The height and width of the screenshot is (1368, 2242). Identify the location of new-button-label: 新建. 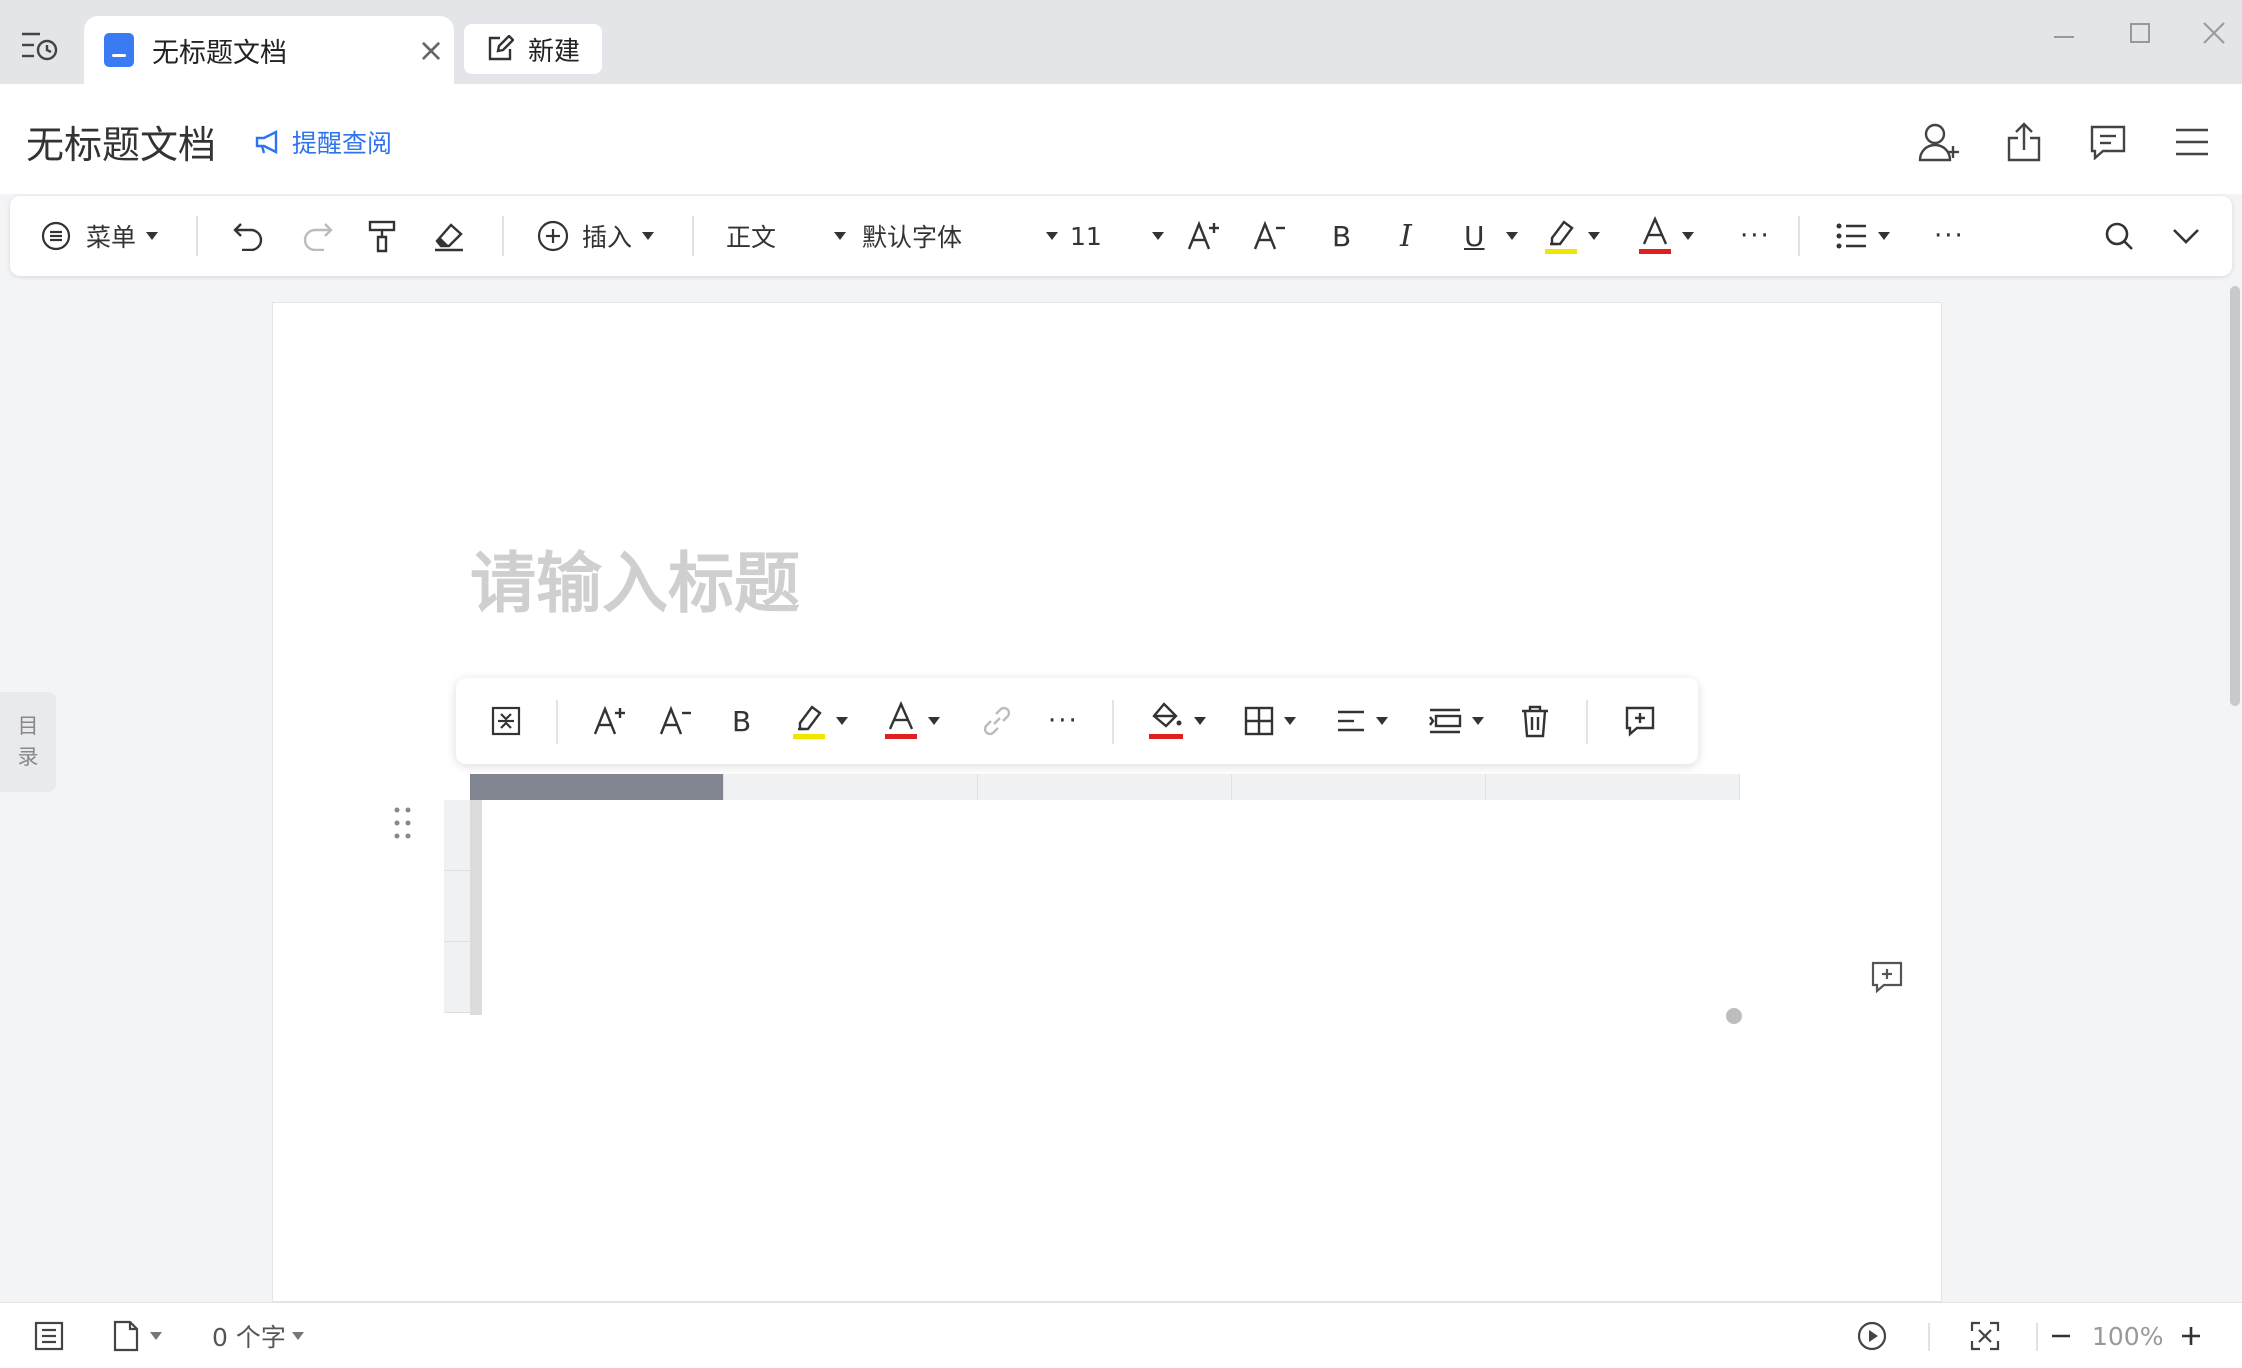
(554, 51).